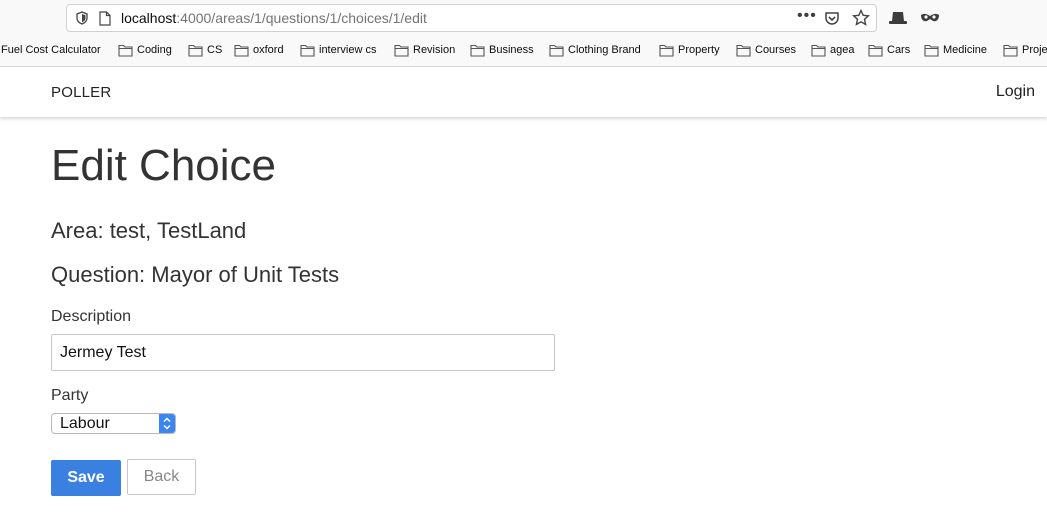 Image resolution: width=1047 pixels, height=513 pixels. What do you see at coordinates (766, 50) in the screenshot?
I see `bookmark-folder: Courses` at bounding box center [766, 50].